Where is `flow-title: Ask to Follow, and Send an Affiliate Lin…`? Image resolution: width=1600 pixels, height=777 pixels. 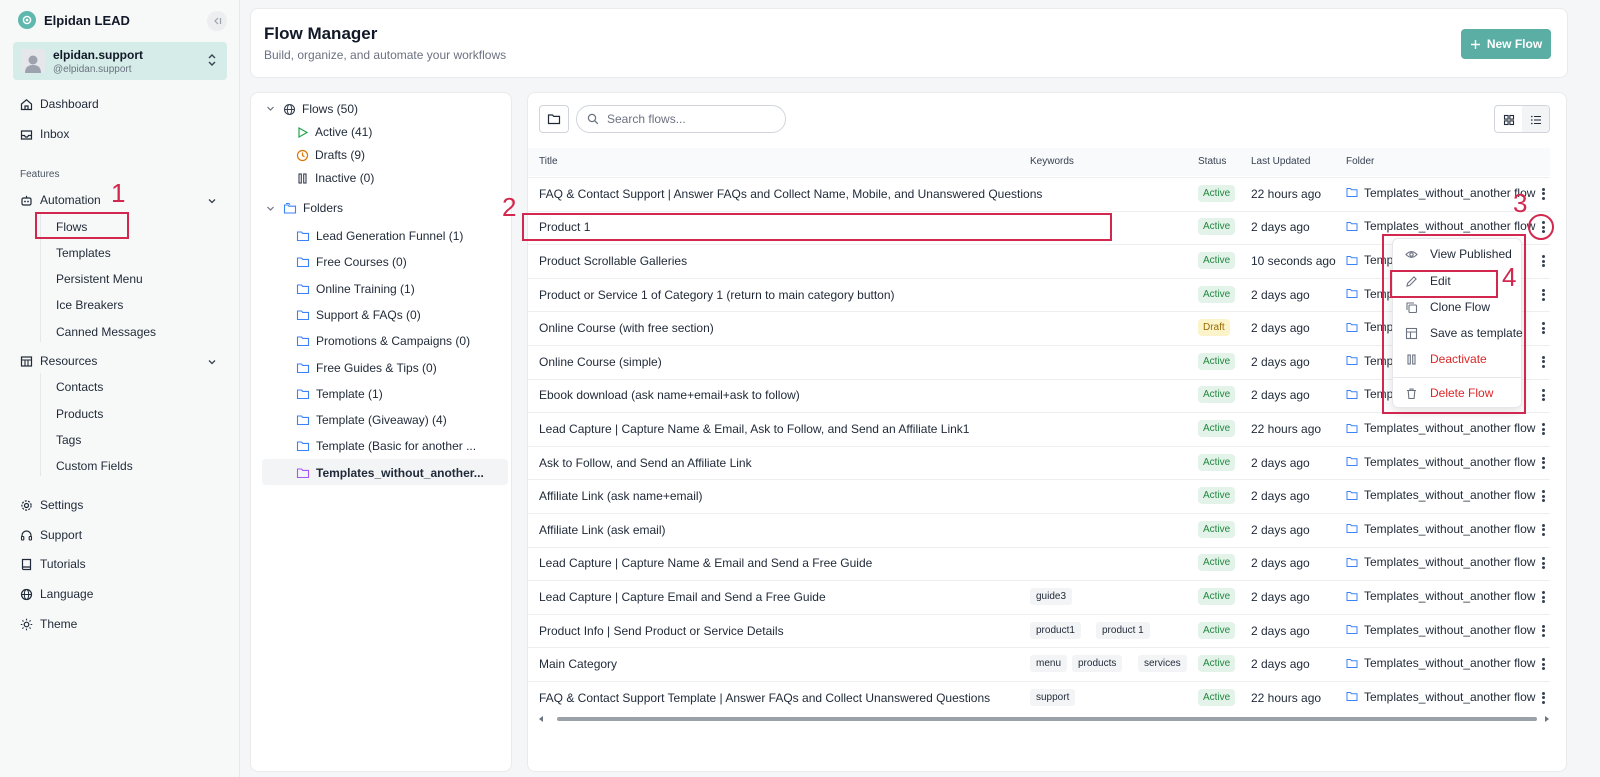 flow-title: Ask to Follow, and Send an Affiliate Lin… is located at coordinates (645, 463).